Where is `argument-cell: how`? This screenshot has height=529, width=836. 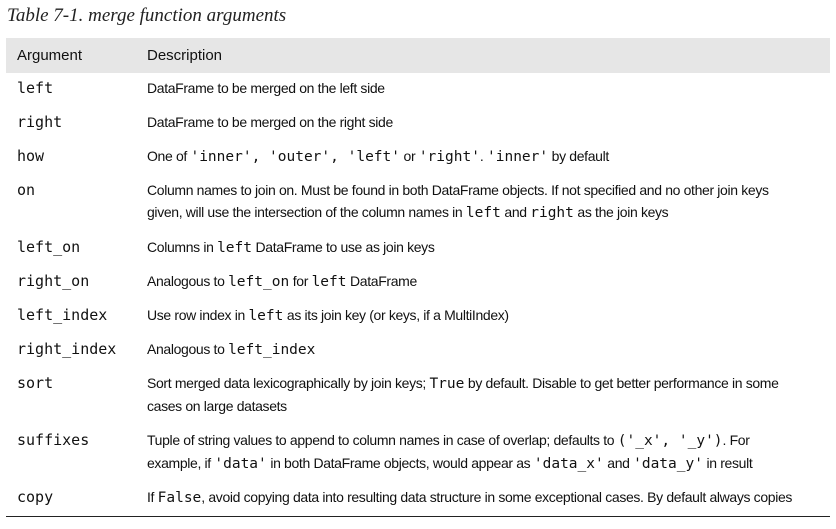 argument-cell: how is located at coordinates (31, 156).